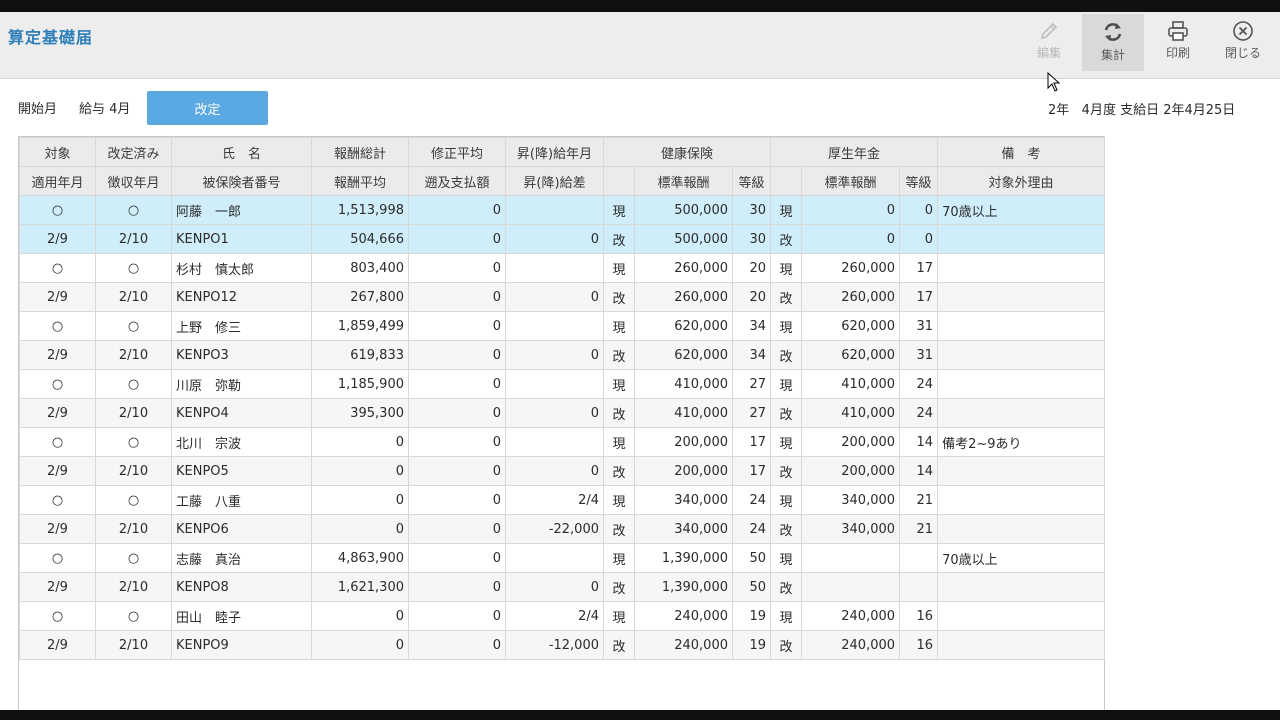 The height and width of the screenshot is (720, 1280). Describe the element at coordinates (751, 413) in the screenshot. I see `cell-h-grade: 27` at that location.